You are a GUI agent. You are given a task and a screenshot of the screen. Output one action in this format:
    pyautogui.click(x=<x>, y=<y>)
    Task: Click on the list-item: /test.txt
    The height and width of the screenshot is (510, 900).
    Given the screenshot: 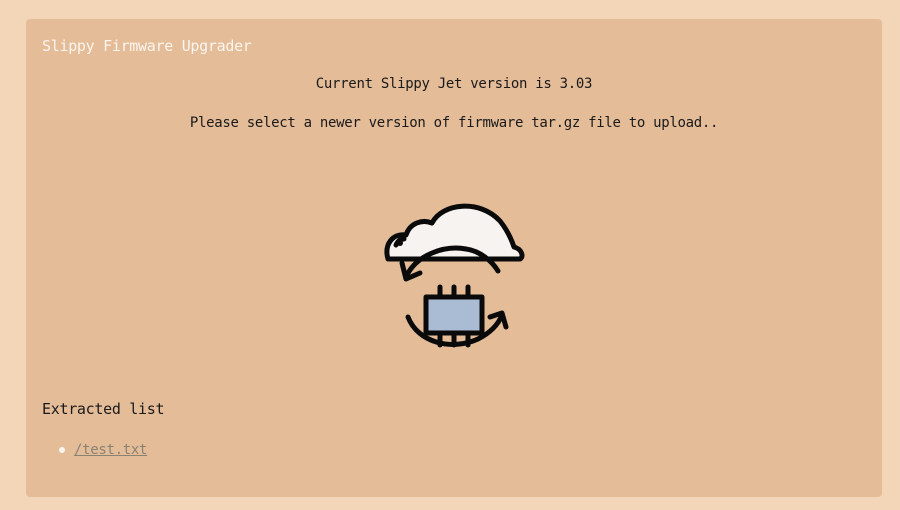 What is the action you would take?
    pyautogui.click(x=103, y=450)
    